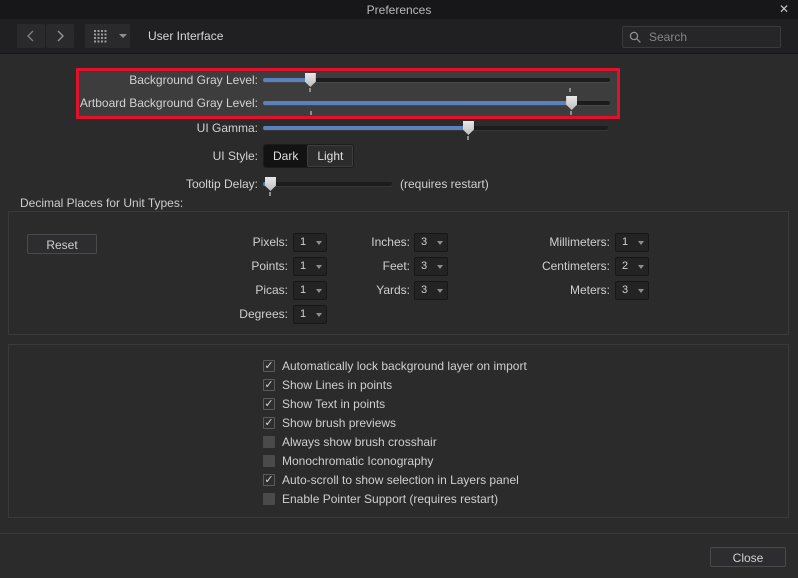 Image resolution: width=798 pixels, height=578 pixels. What do you see at coordinates (390, 242) in the screenshot?
I see `unit-label-inches: Inches:` at bounding box center [390, 242].